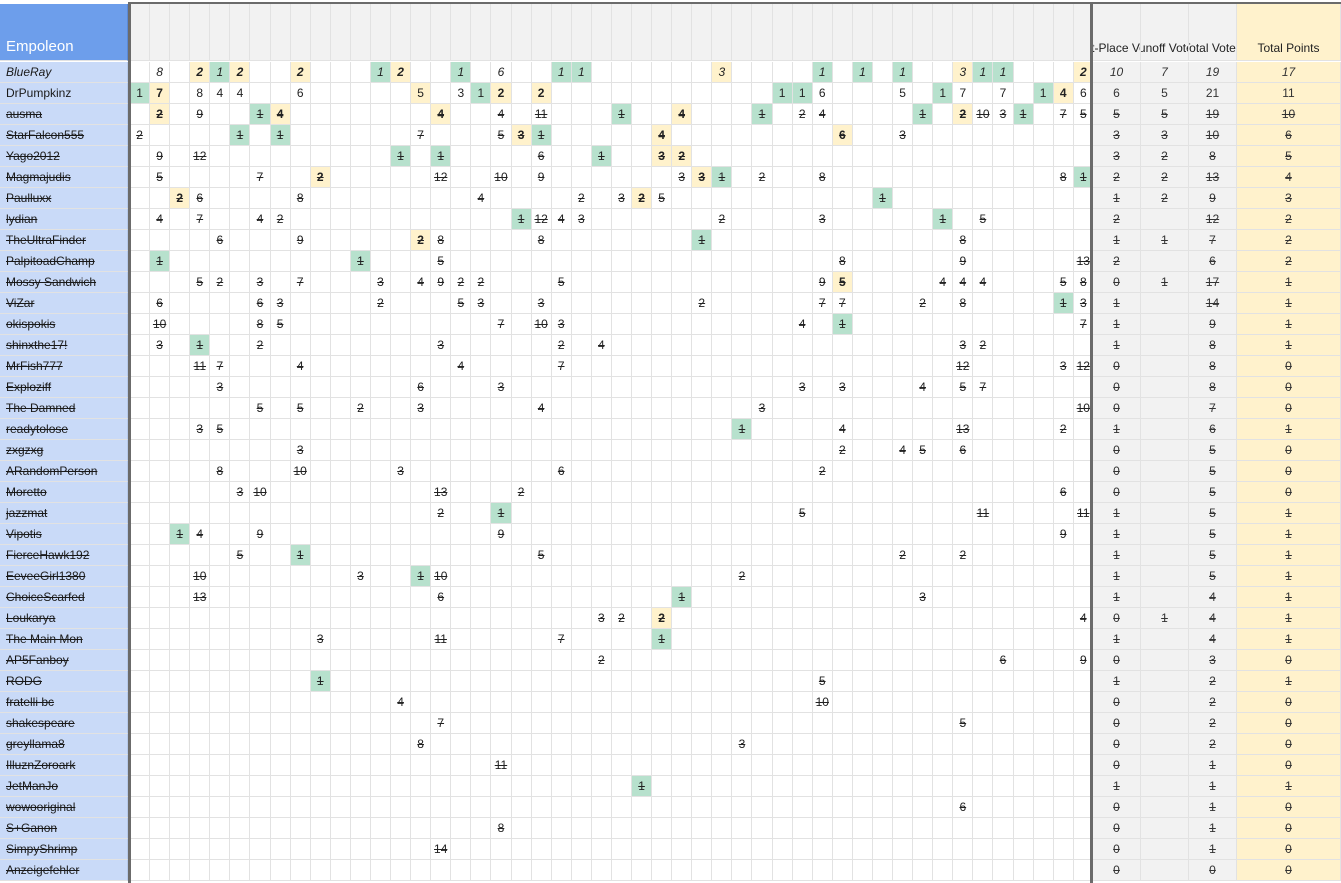 This screenshot has height=883, width=1341. Describe the element at coordinates (1117, 597) in the screenshot. I see `summary-value-cell: 1` at that location.